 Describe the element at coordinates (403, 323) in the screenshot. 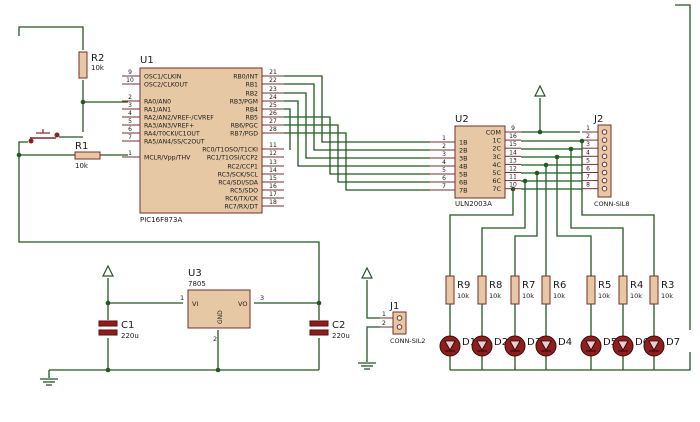

I see `j1-connector: J1 CONN-SIL2 1 2` at that location.